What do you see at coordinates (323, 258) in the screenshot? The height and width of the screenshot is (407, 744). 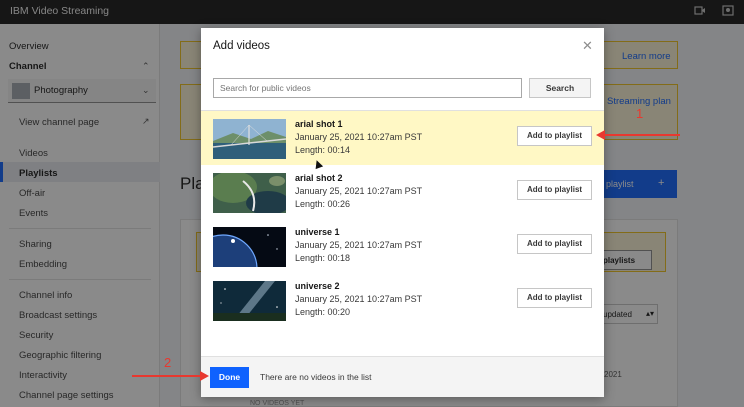 I see `video-length: Length: 00:18` at bounding box center [323, 258].